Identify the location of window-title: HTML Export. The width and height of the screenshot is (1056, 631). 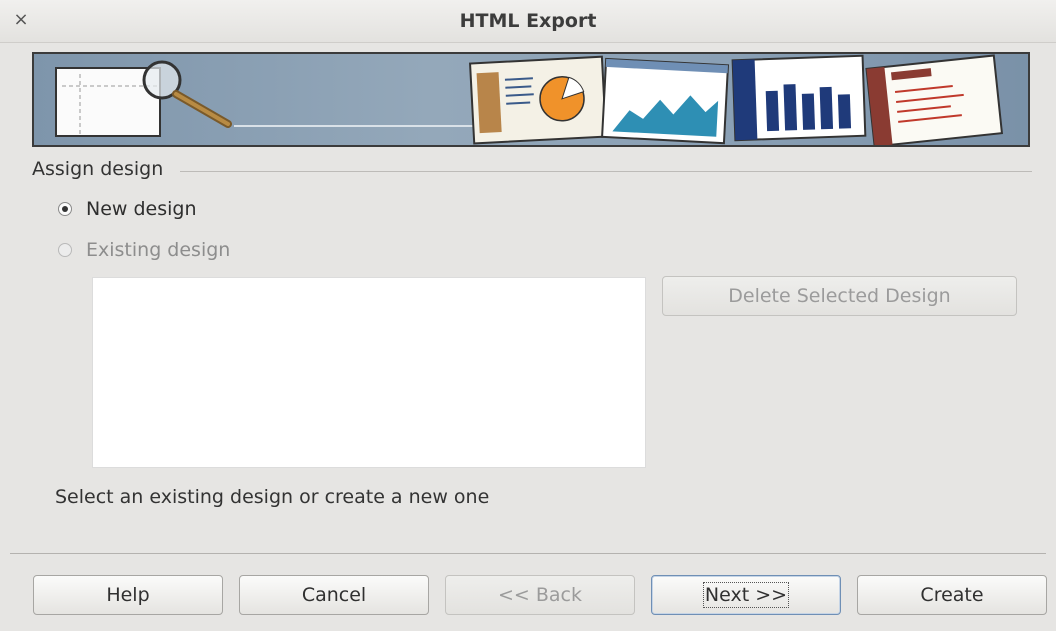
(528, 21).